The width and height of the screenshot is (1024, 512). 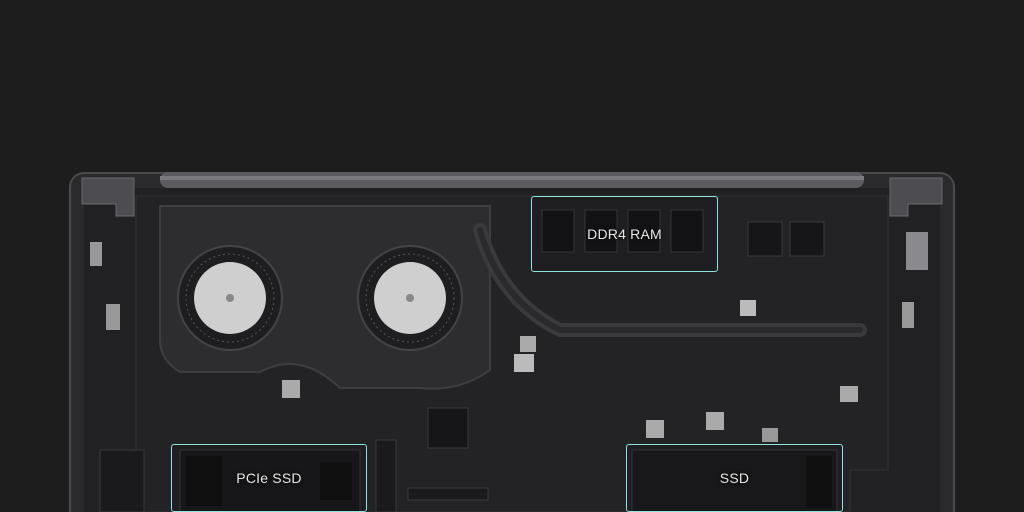 I want to click on ssd-label: SSD, so click(x=734, y=478).